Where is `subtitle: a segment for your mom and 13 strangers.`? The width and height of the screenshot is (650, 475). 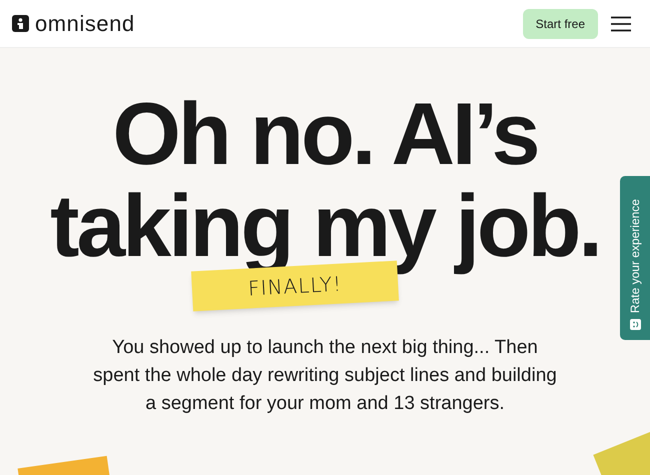 subtitle: a segment for your mom and 13 strangers. is located at coordinates (325, 404).